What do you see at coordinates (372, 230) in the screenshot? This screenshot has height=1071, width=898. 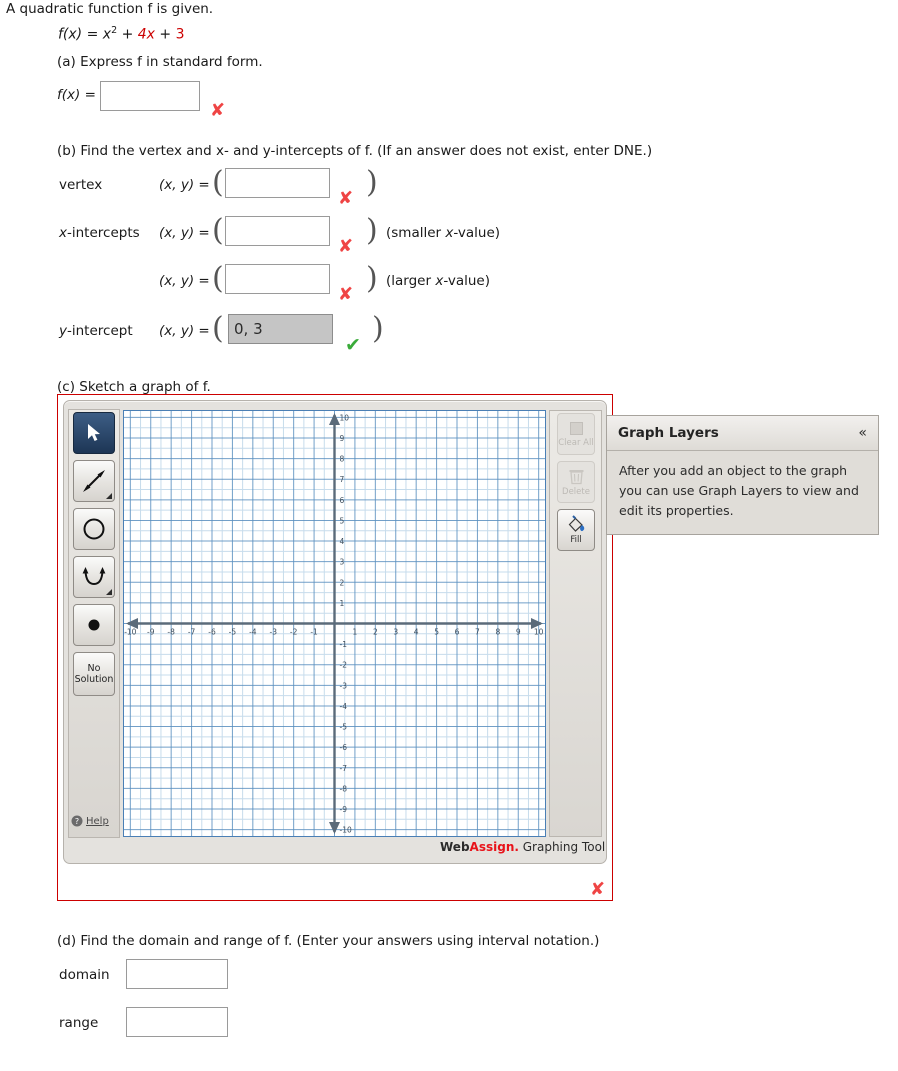 I see `x-intercept-smaller-paren-close: )` at bounding box center [372, 230].